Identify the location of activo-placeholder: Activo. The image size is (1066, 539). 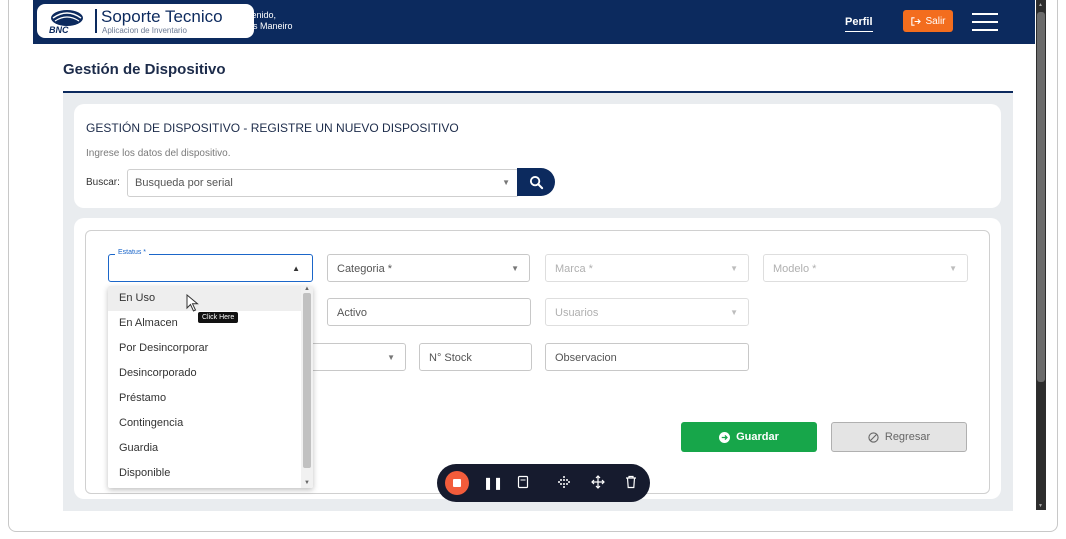
(352, 313).